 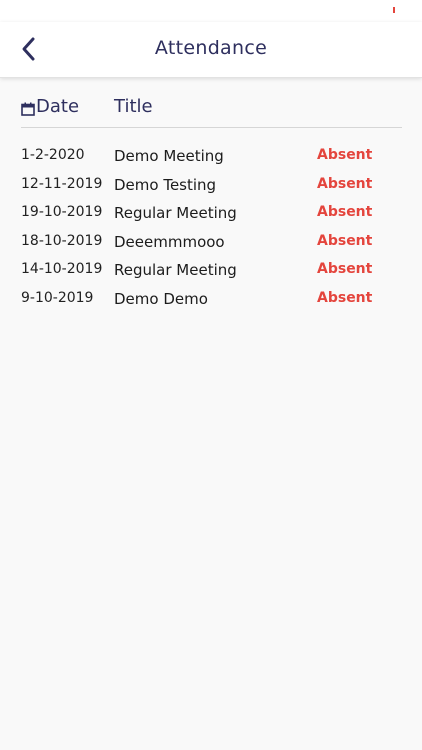 I want to click on row-title: Demo Demo, so click(x=161, y=298).